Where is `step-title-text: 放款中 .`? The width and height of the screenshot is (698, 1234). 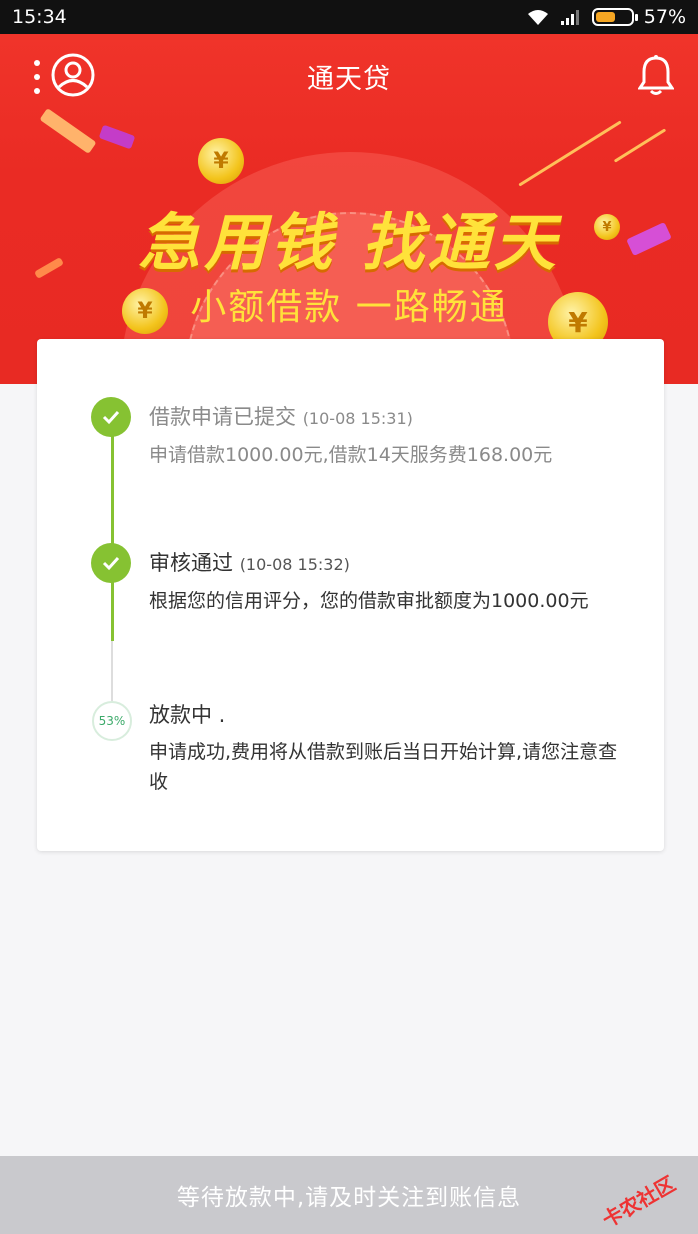 step-title-text: 放款中 . is located at coordinates (187, 715).